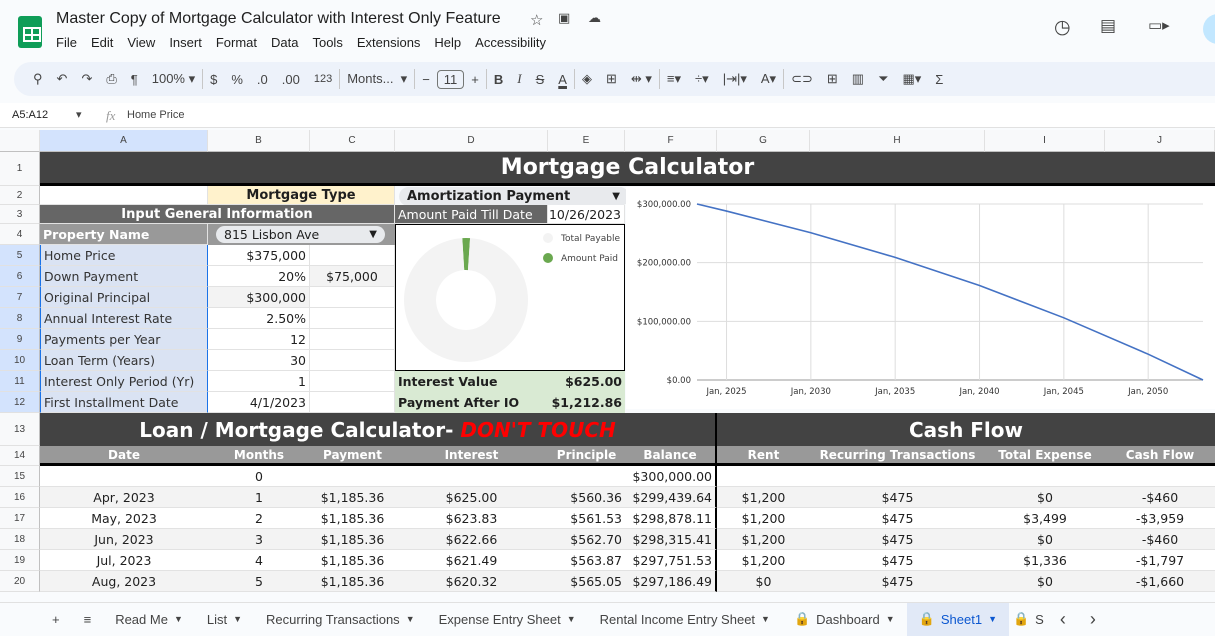  What do you see at coordinates (20, 297) in the screenshot?
I see `row-header-7: 7` at bounding box center [20, 297].